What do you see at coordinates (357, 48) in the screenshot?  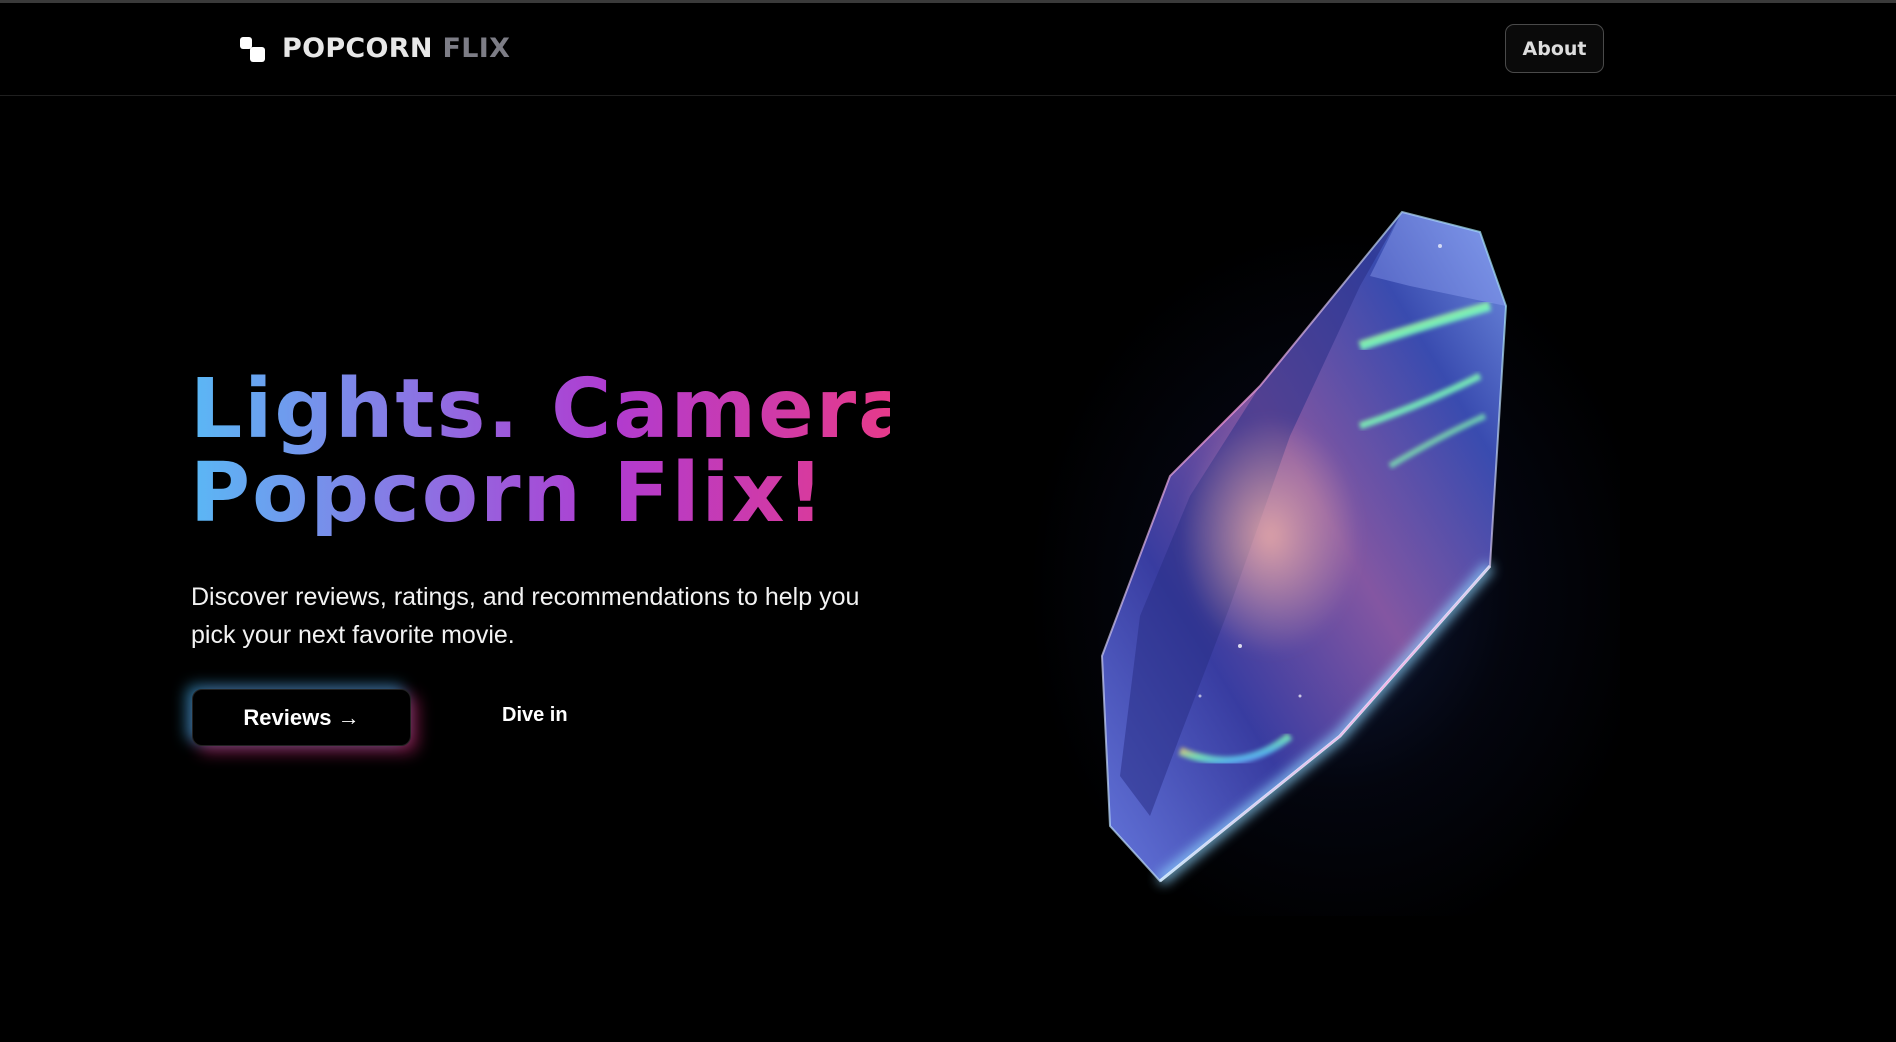 I see `brand-name-primary: POPCORN` at bounding box center [357, 48].